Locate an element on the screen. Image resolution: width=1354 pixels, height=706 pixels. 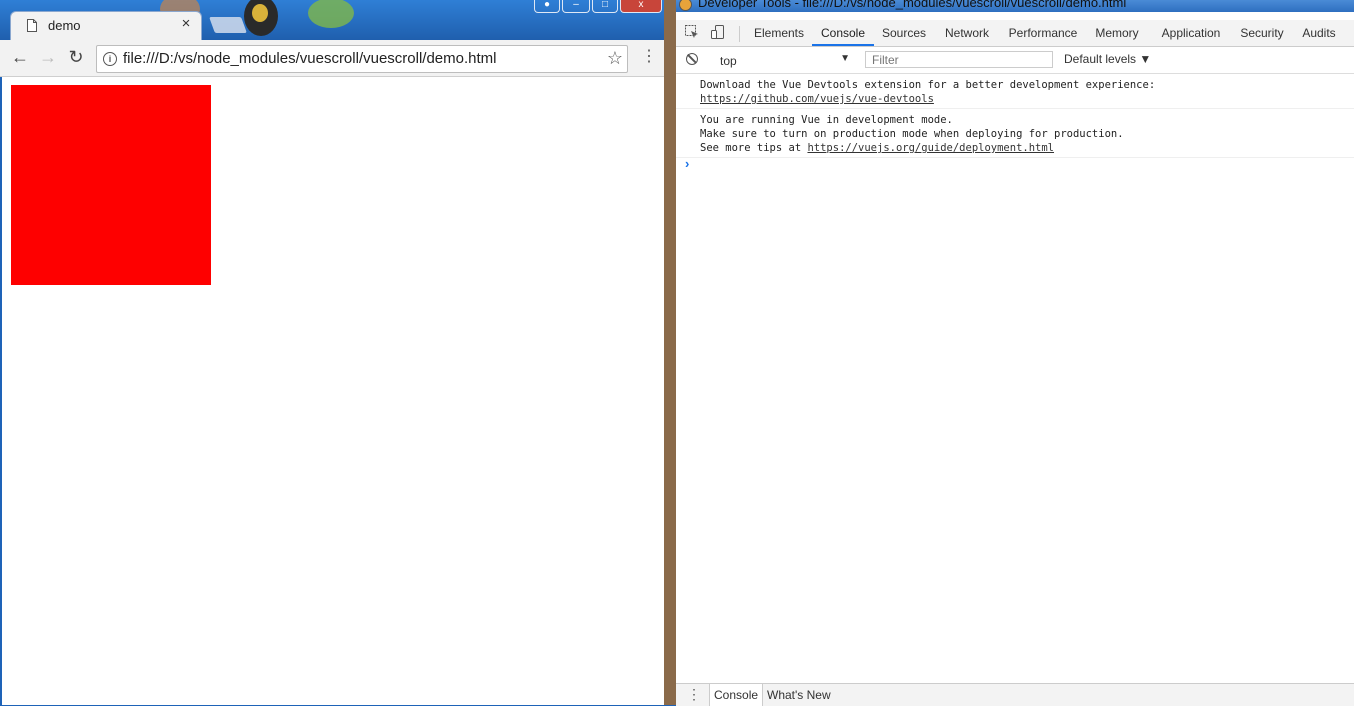
drawer-tab-whats-new: What's New is located at coordinates (799, 695).